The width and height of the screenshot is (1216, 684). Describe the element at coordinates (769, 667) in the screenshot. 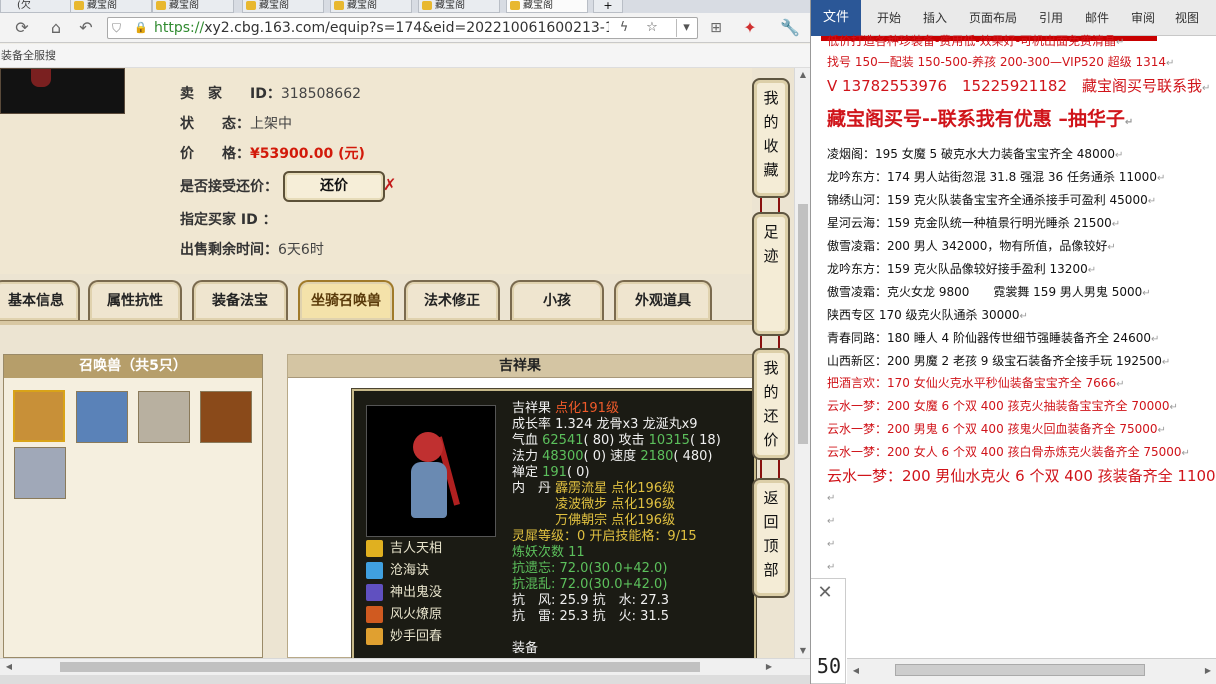

I see `scroll-right-icon: ▶` at that location.